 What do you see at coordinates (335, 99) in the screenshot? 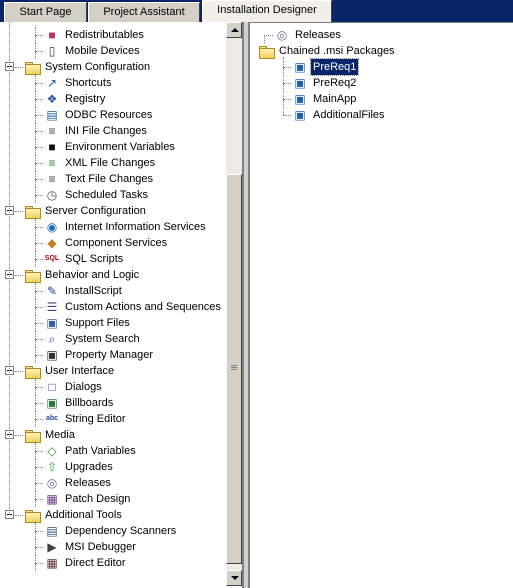
I see `tree-item-label: MainApp` at bounding box center [335, 99].